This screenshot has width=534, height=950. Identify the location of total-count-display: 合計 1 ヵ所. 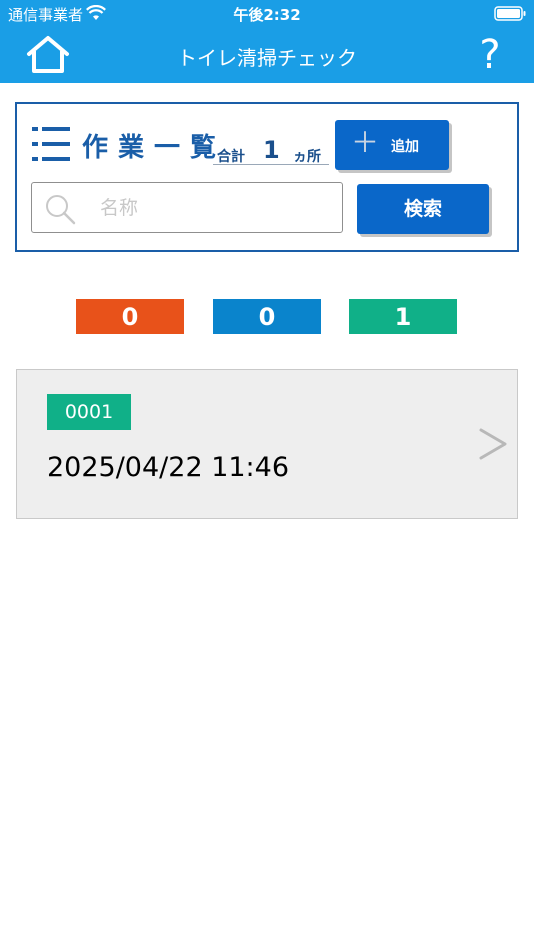
(271, 149).